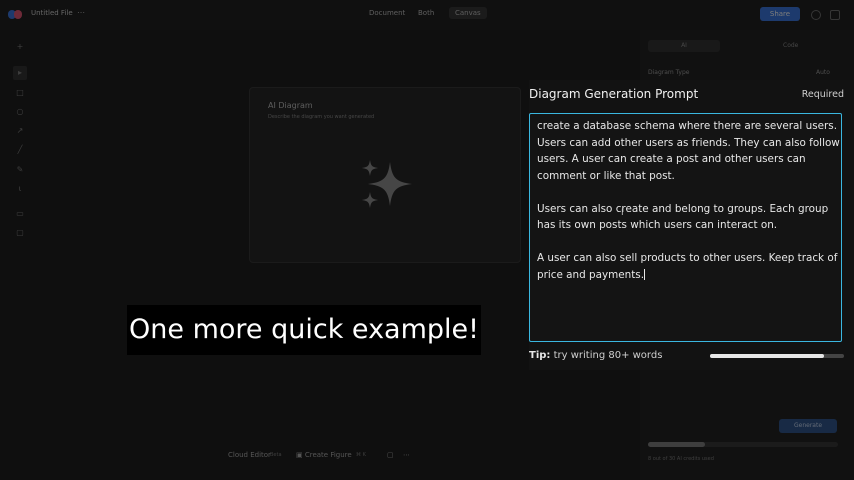 The height and width of the screenshot is (480, 854). Describe the element at coordinates (81, 12) in the screenshot. I see `file-menu-icon: ⋯` at that location.